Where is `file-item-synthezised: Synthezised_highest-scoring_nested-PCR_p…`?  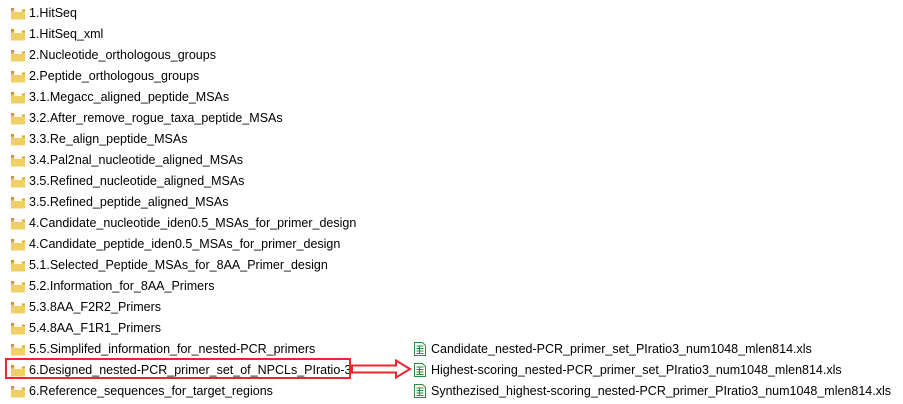
file-item-synthezised: Synthezised_highest-scoring_nested-PCR_p… is located at coordinates (651, 390).